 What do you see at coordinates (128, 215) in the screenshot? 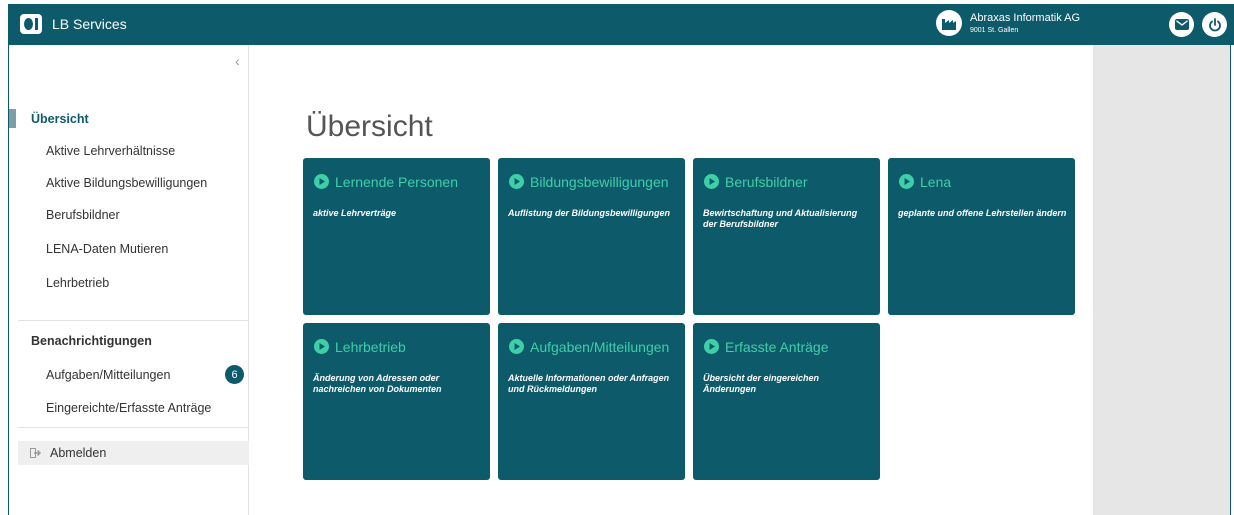
I see `sidebar-item-berufsbildner: Berufsbildner` at bounding box center [128, 215].